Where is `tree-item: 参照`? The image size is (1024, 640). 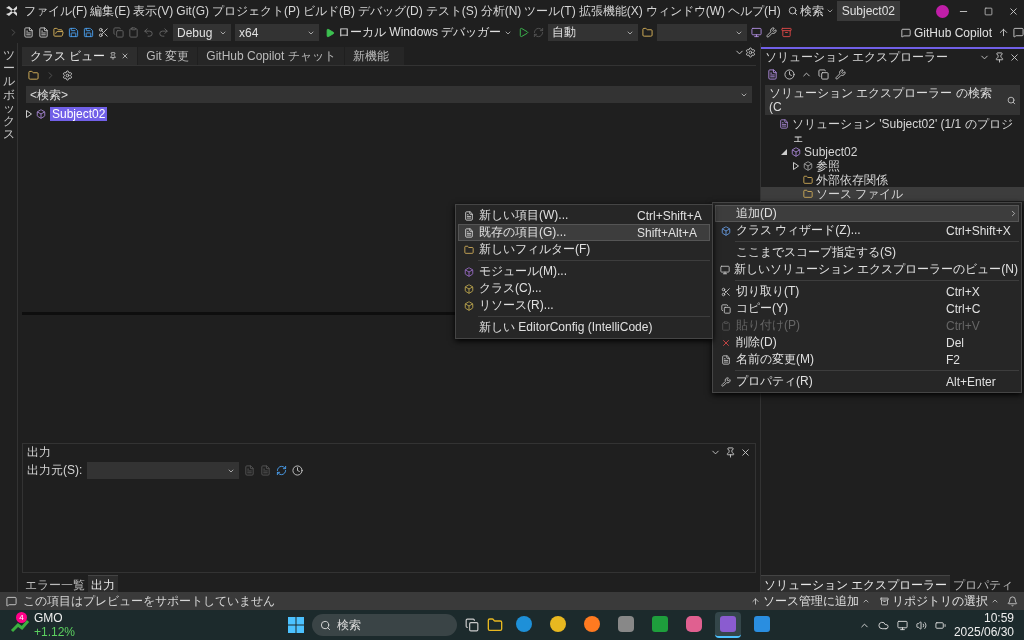
tree-item: 参照 is located at coordinates (892, 166).